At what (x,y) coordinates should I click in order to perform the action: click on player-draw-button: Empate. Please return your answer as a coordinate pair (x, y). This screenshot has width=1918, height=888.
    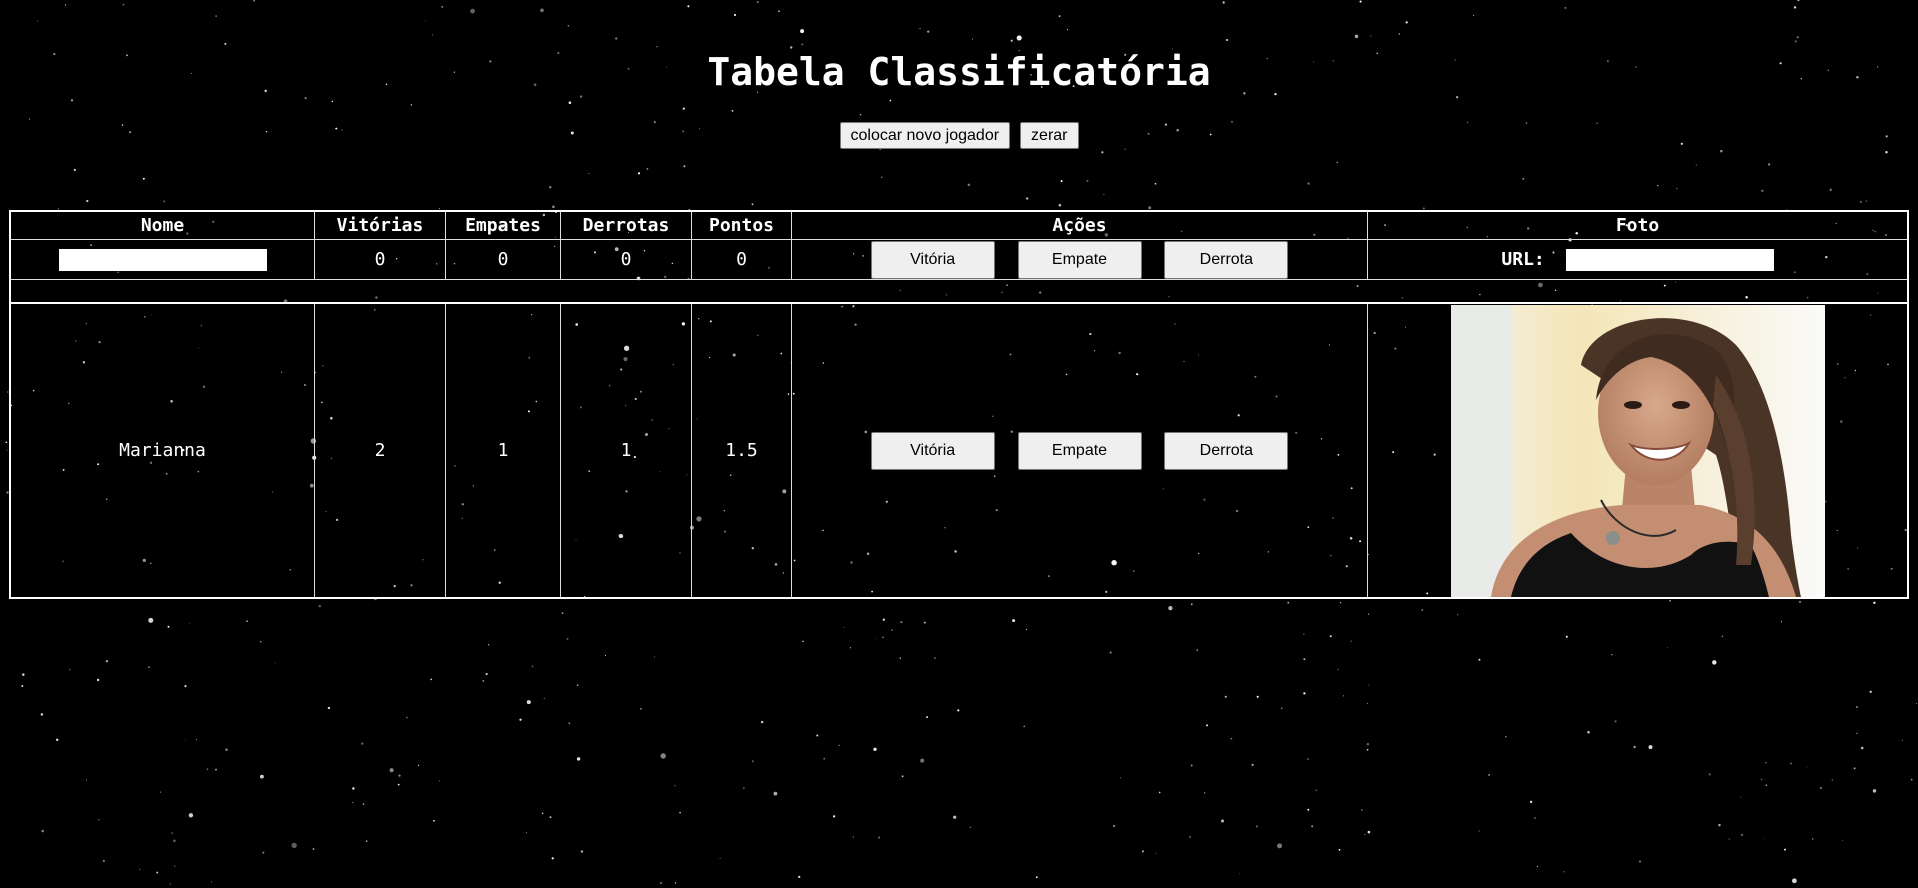
    Looking at the image, I should click on (1079, 450).